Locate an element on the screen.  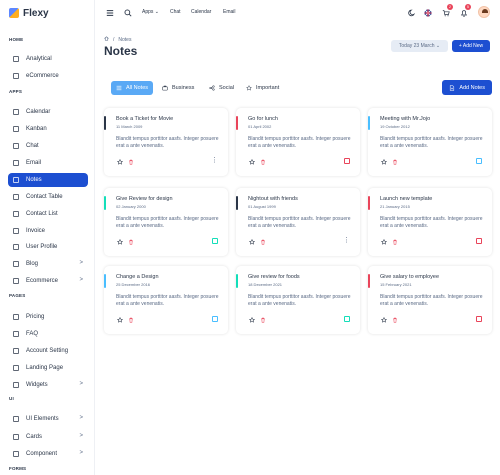
search-icon is located at coordinates (127, 12).